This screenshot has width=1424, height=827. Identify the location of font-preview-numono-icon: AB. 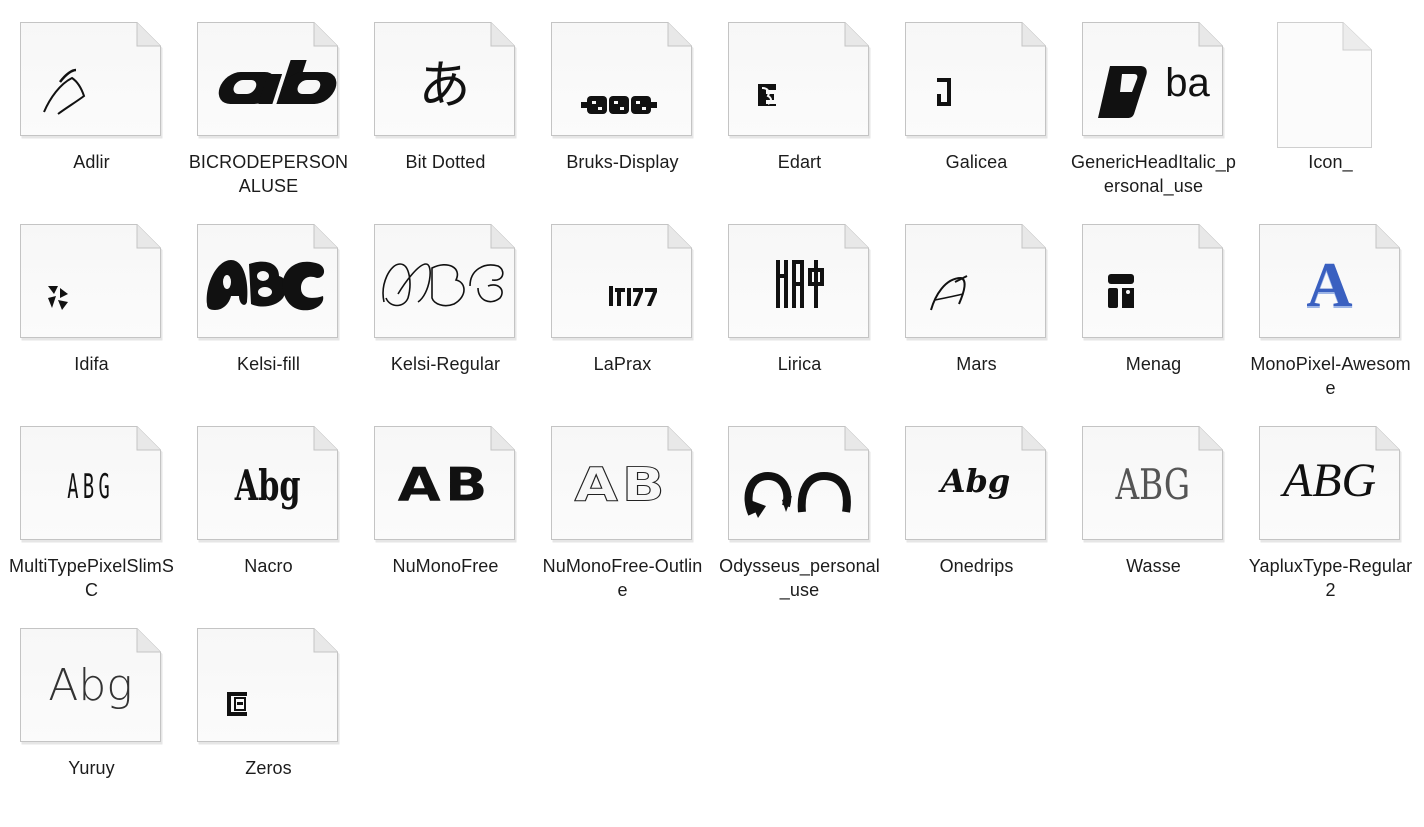
(445, 484).